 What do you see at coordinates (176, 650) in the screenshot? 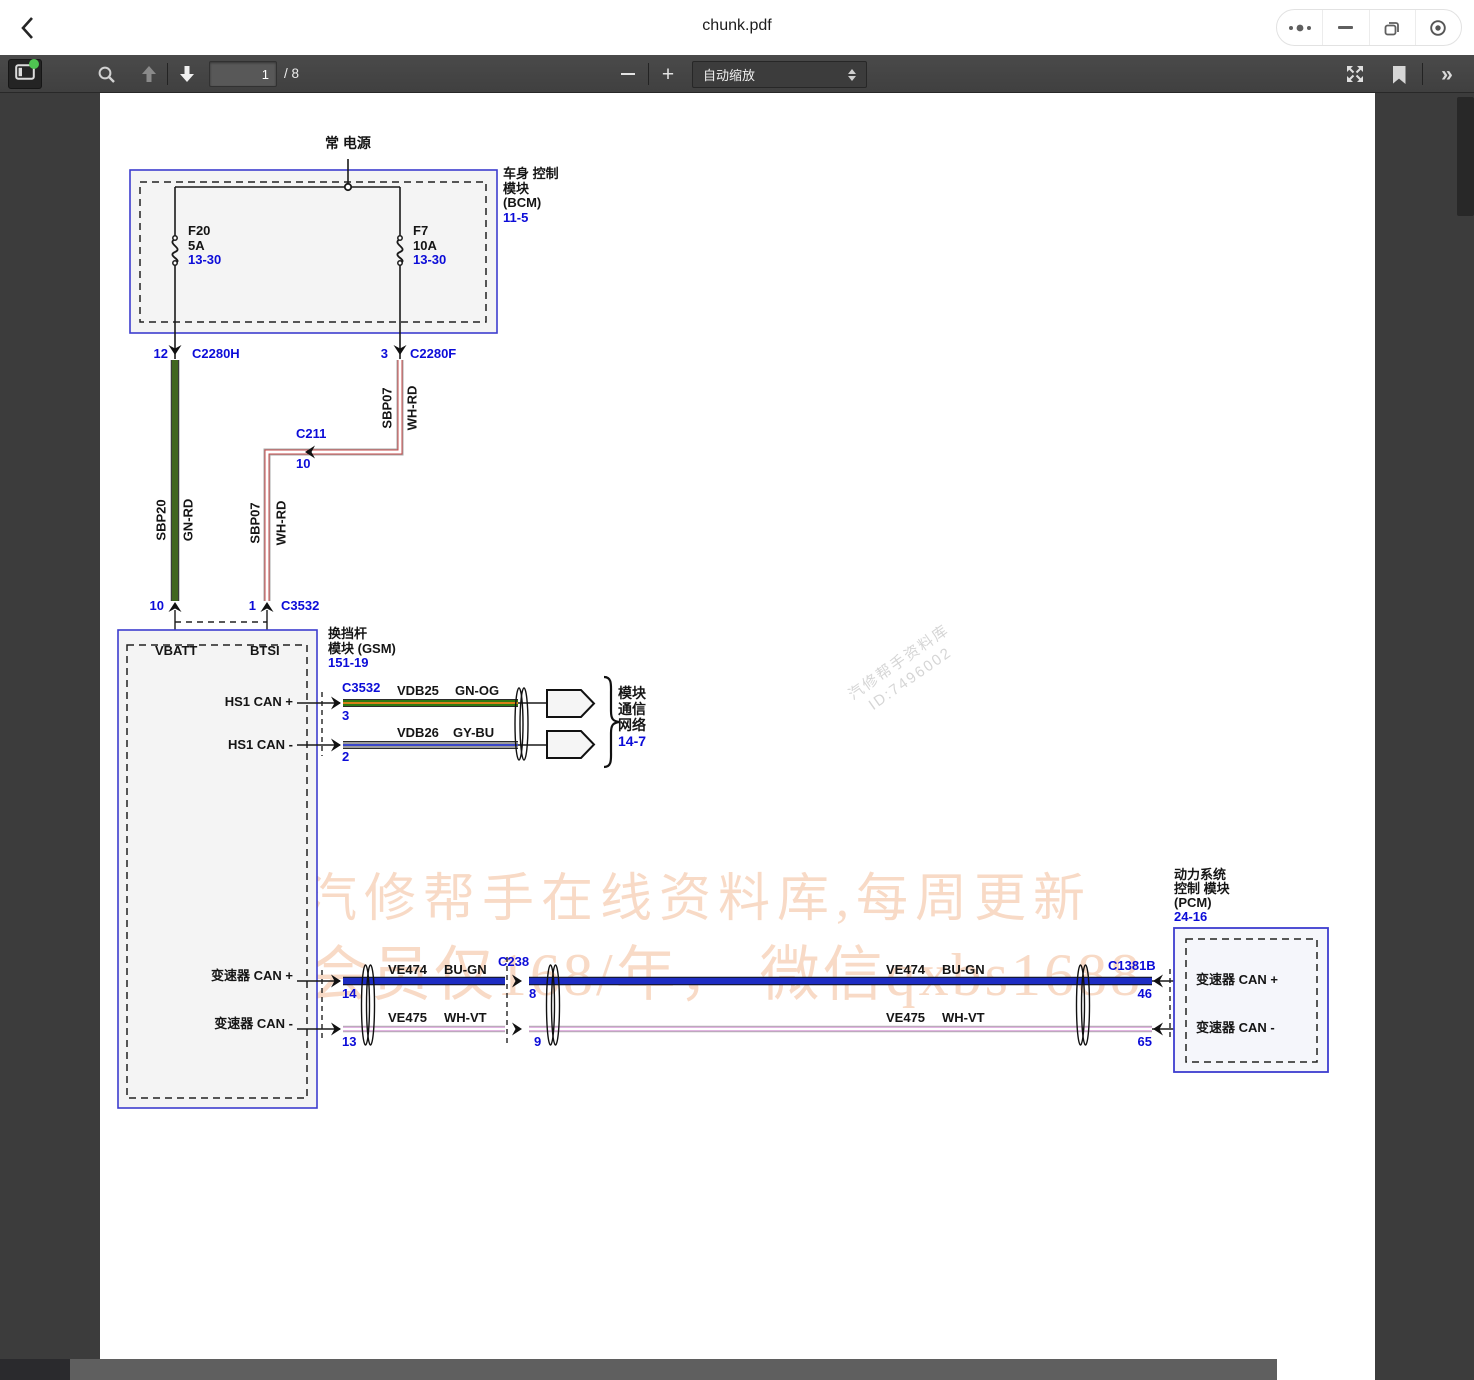
I see `pin-label-vbatt: VBATT` at bounding box center [176, 650].